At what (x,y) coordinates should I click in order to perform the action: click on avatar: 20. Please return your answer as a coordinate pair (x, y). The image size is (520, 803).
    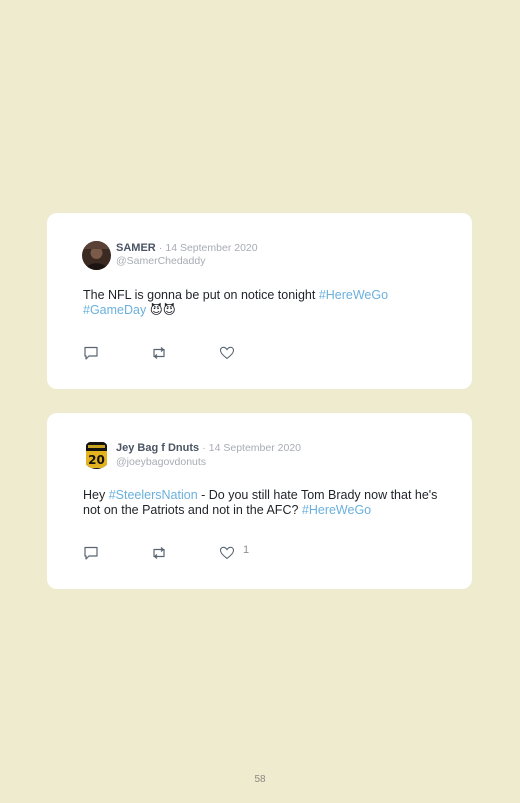
    Looking at the image, I should click on (96, 454).